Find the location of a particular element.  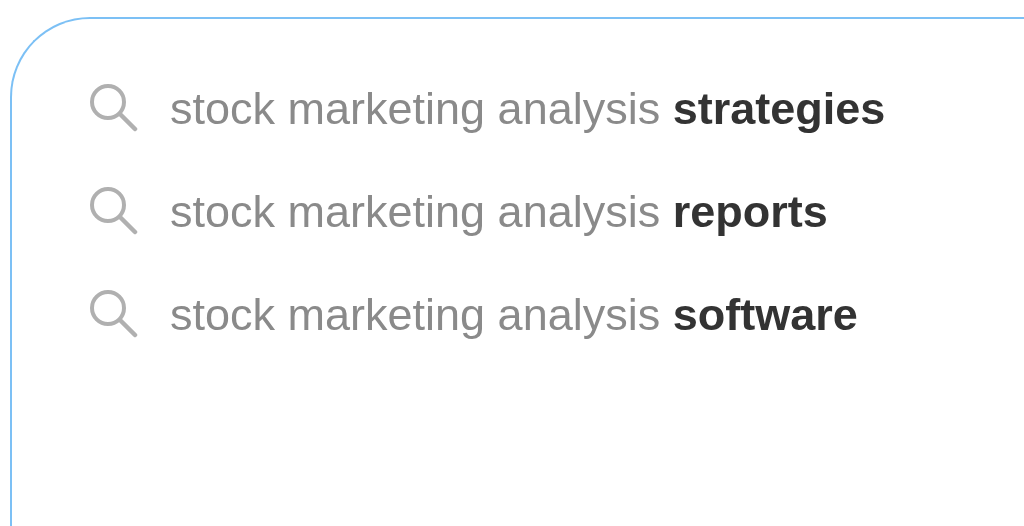

search-suggestion: stock marketing analysis reports is located at coordinates (458, 211).